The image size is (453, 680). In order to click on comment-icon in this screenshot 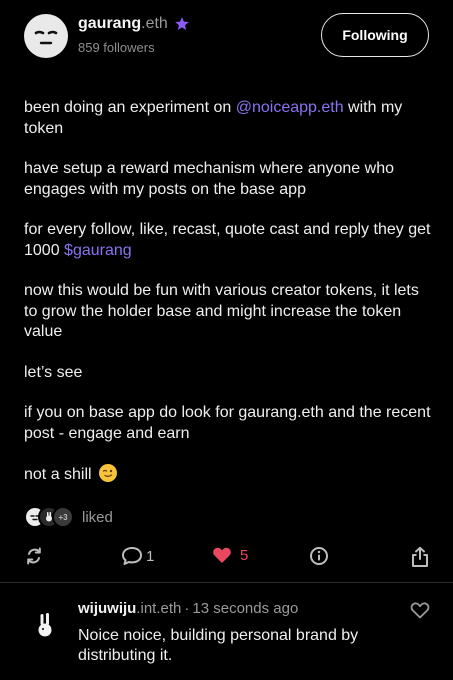, I will do `click(132, 556)`.